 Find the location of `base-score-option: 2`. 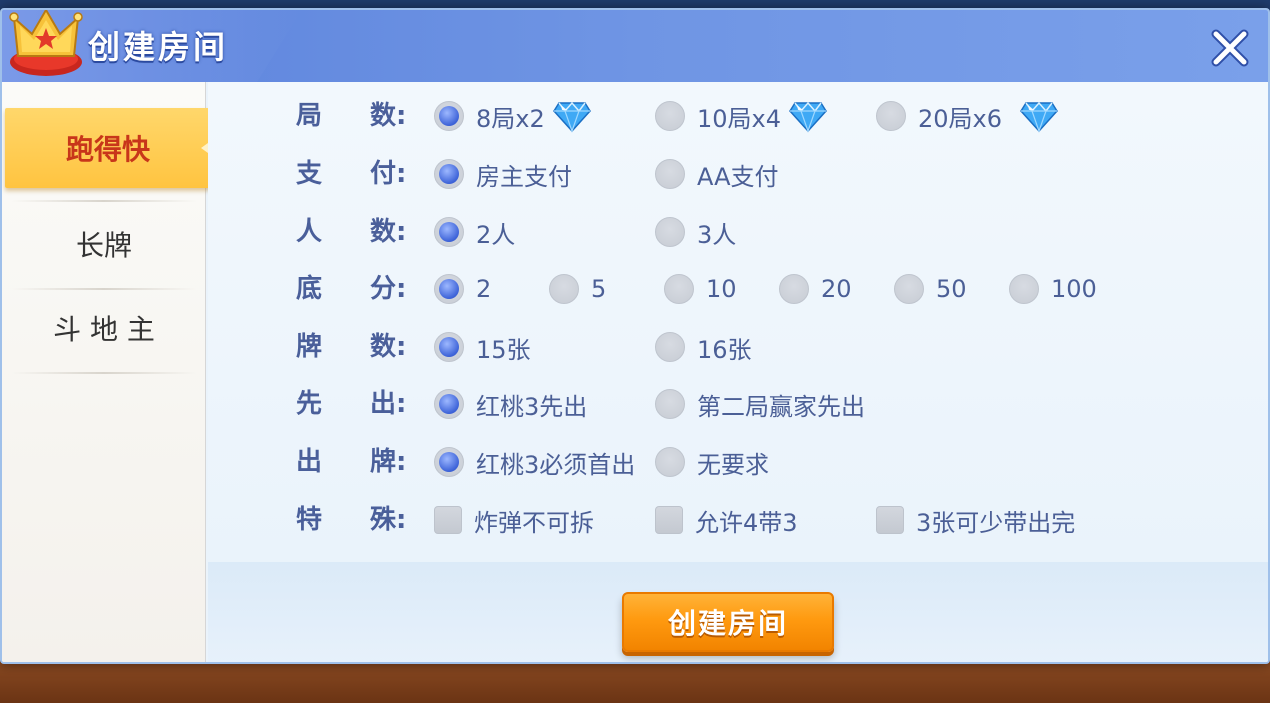

base-score-option: 2 is located at coordinates (462, 289).